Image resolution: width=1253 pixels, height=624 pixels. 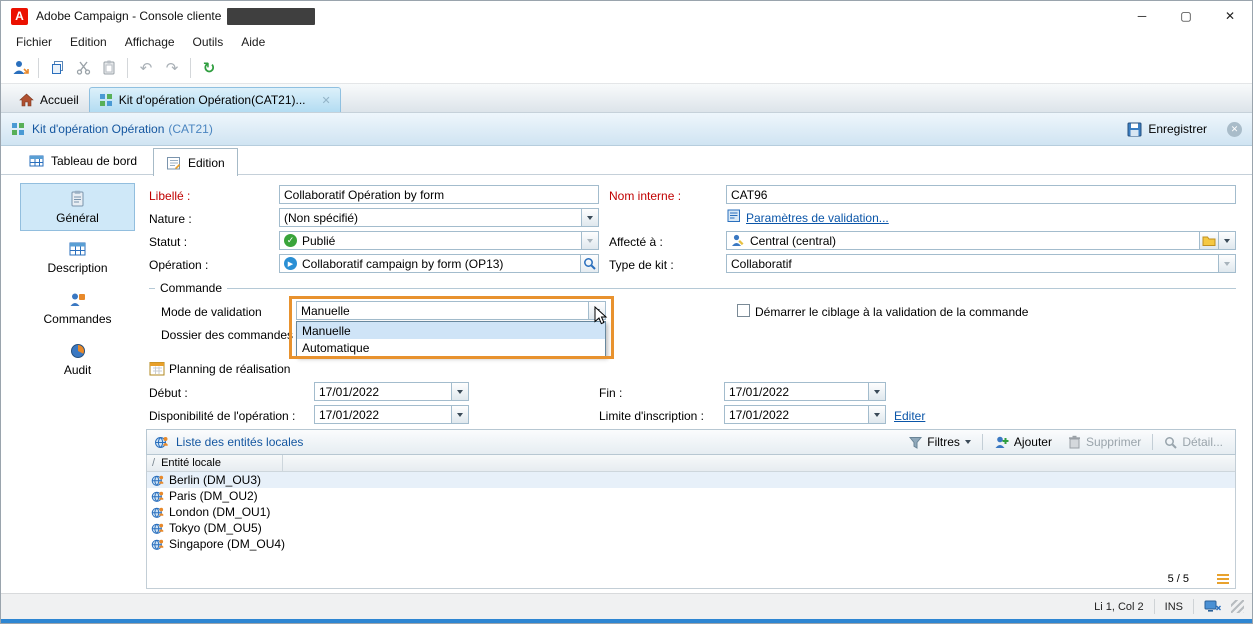 I want to click on entities-title-group: Liste des entités locales, so click(x=228, y=442).